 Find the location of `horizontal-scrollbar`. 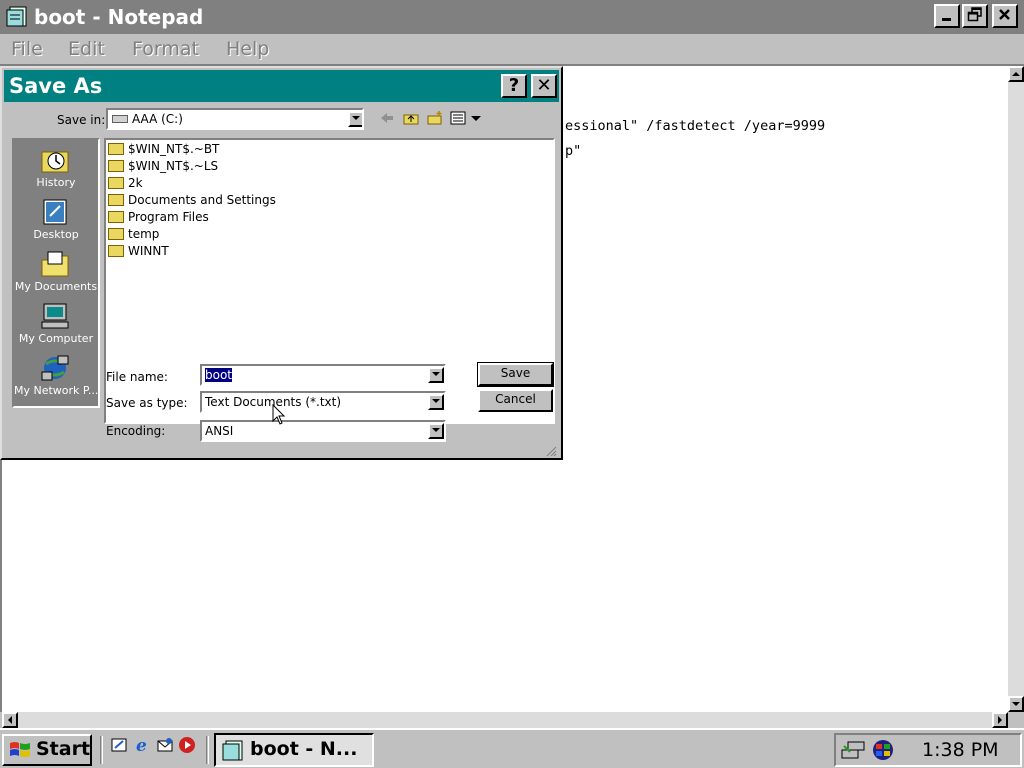

horizontal-scrollbar is located at coordinates (505, 720).